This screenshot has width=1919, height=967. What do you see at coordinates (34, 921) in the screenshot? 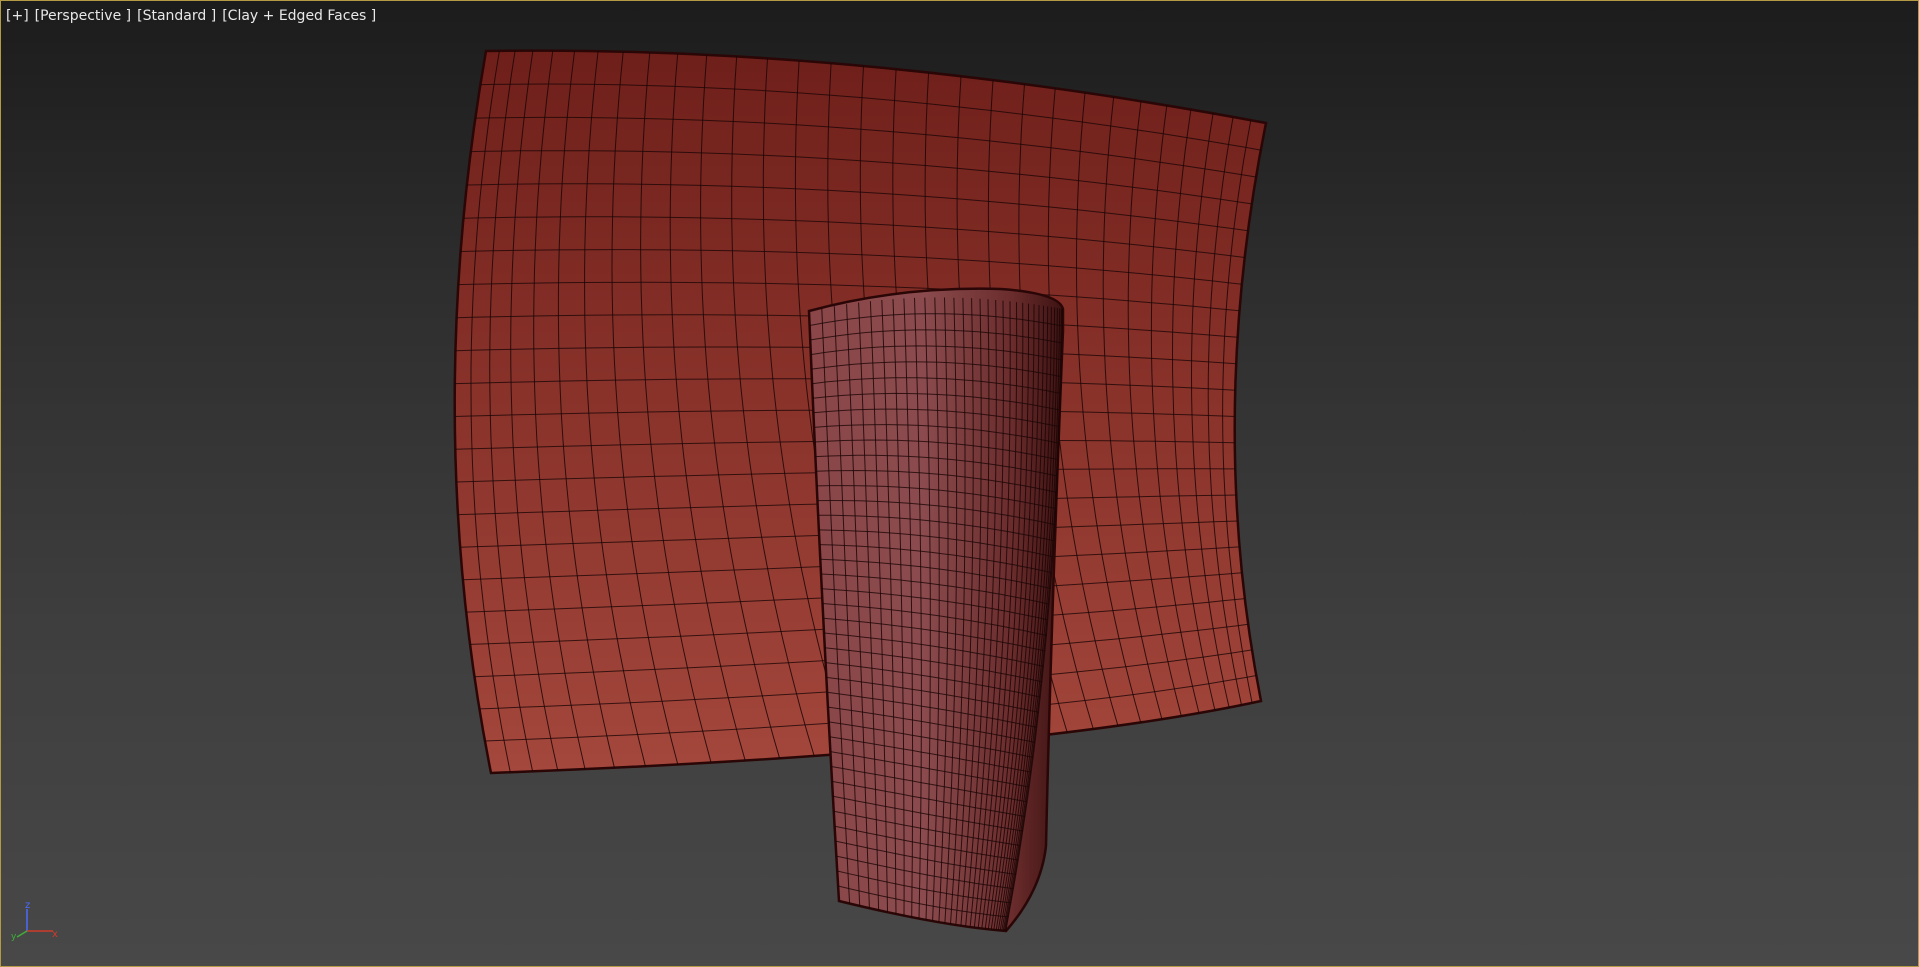
I see `axis-gizmo-icon: z x y` at bounding box center [34, 921].